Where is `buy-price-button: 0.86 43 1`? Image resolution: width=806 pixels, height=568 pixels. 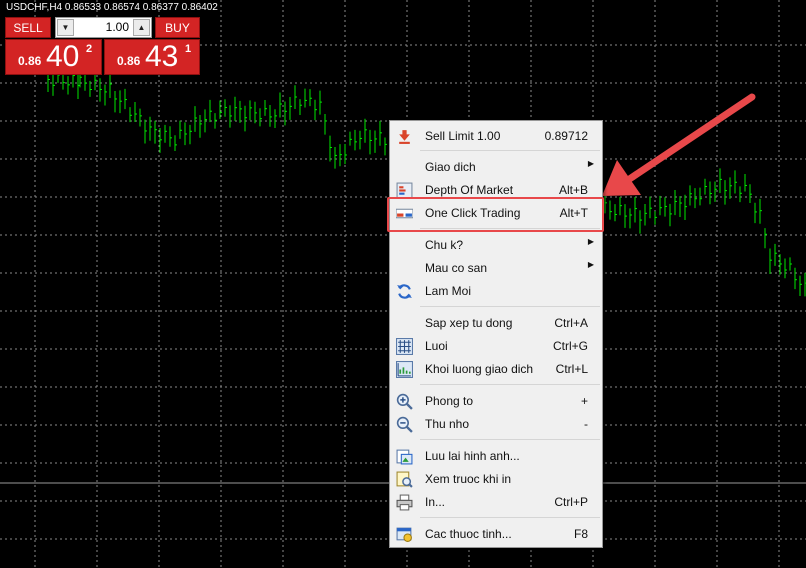
buy-price-button: 0.86 43 1 is located at coordinates (152, 57).